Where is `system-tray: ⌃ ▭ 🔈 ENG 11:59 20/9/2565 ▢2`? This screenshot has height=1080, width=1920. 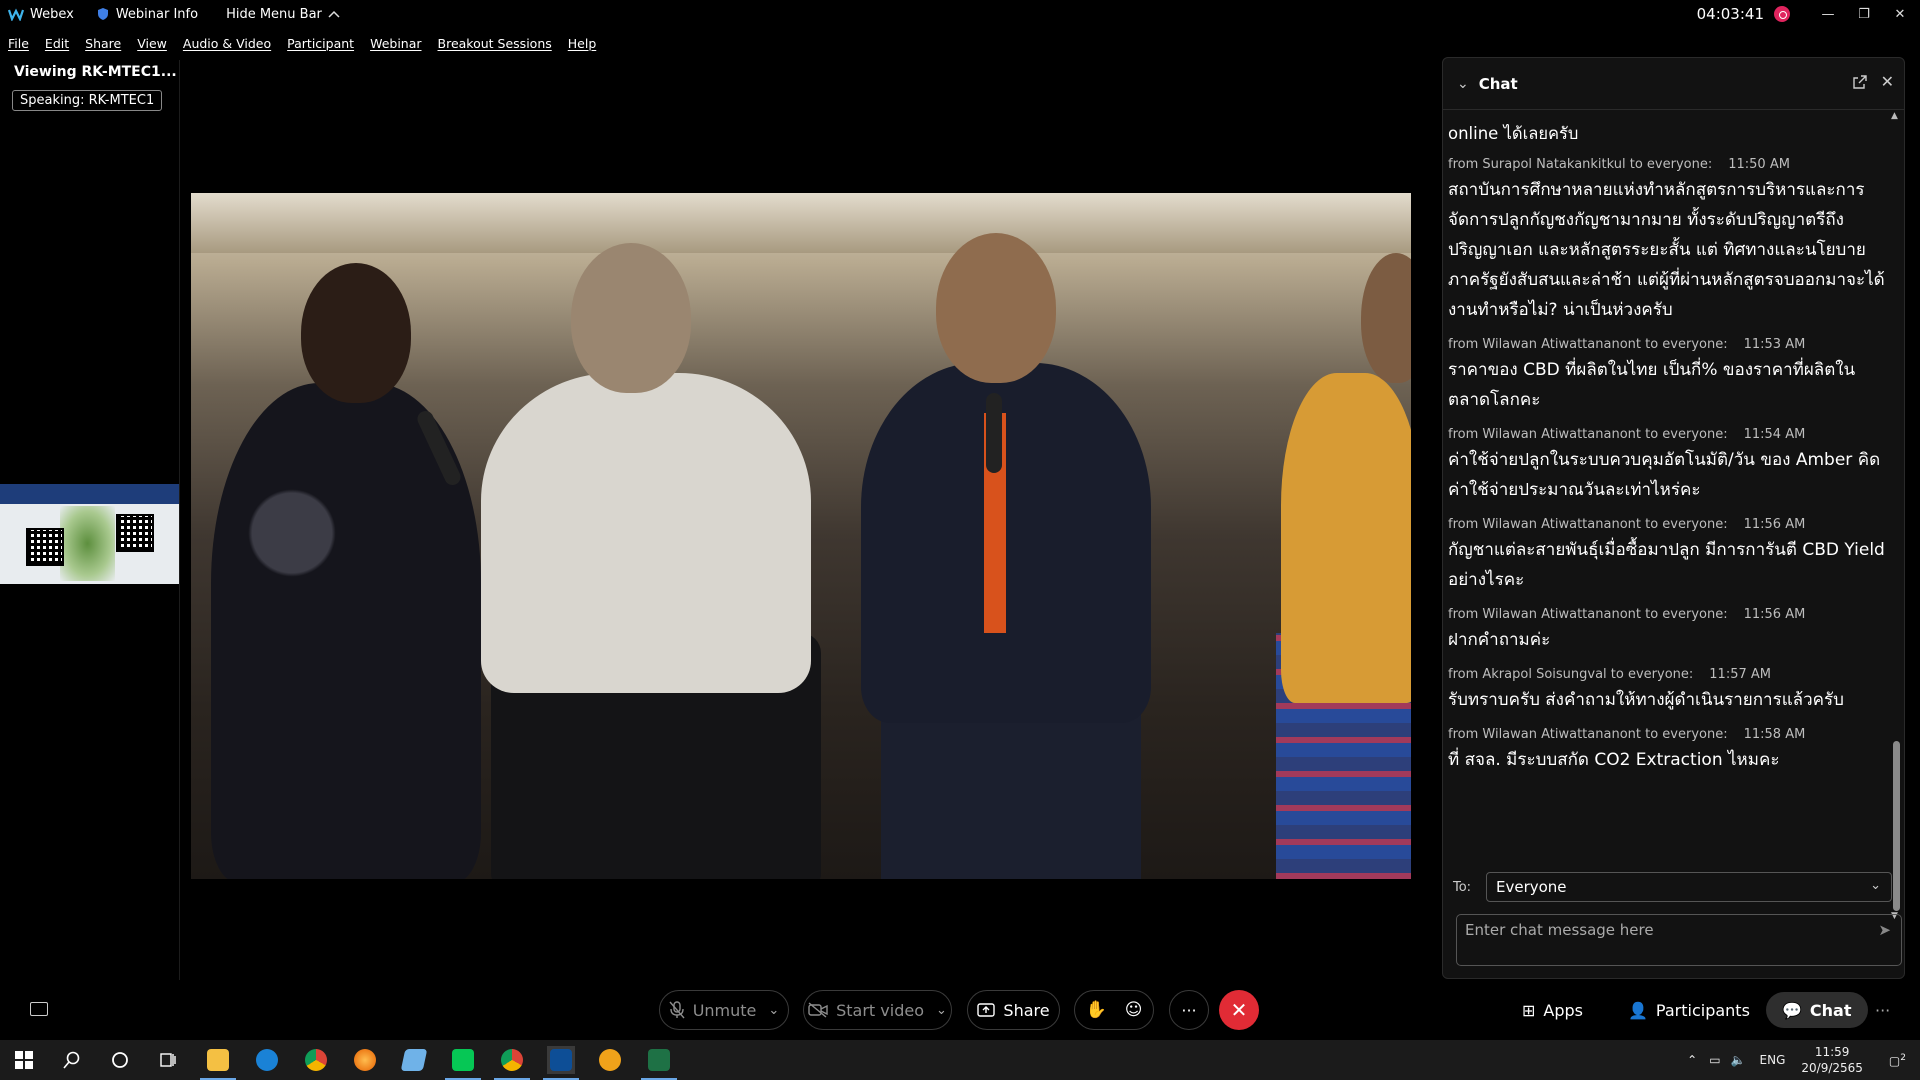 system-tray: ⌃ ▭ 🔈 ENG 11:59 20/9/2565 ▢2 is located at coordinates (1803, 1060).